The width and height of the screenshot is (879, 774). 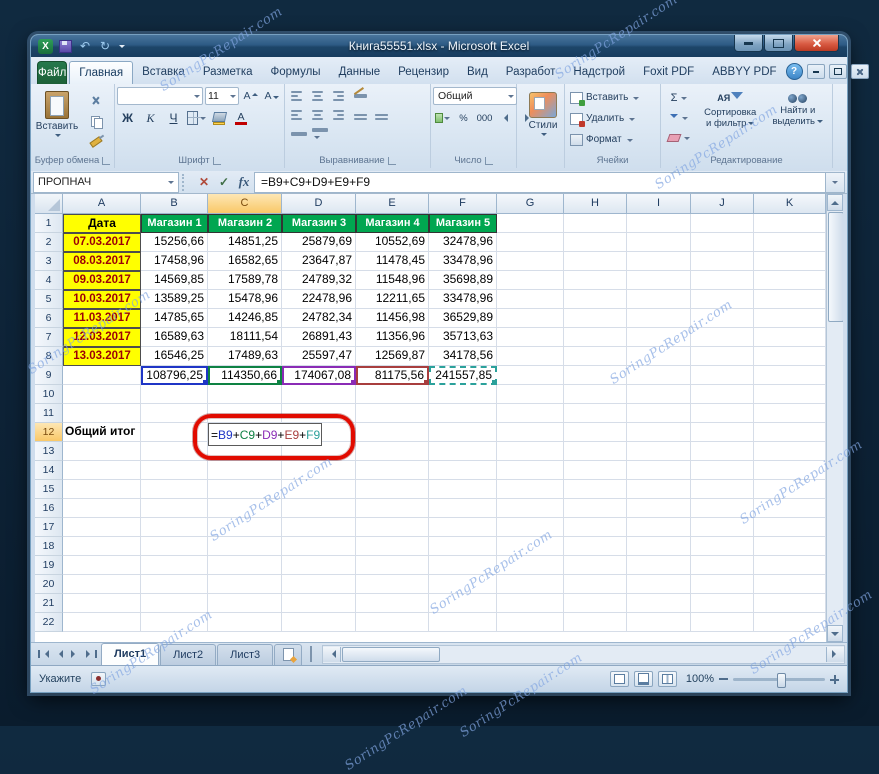 I want to click on cell-H1, so click(x=595, y=223).